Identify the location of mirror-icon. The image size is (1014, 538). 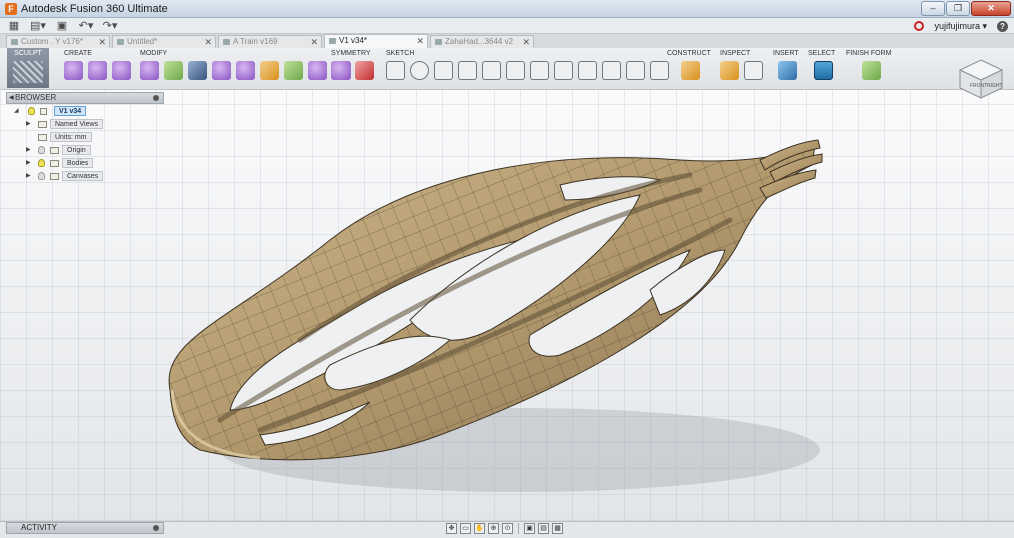
(340, 70).